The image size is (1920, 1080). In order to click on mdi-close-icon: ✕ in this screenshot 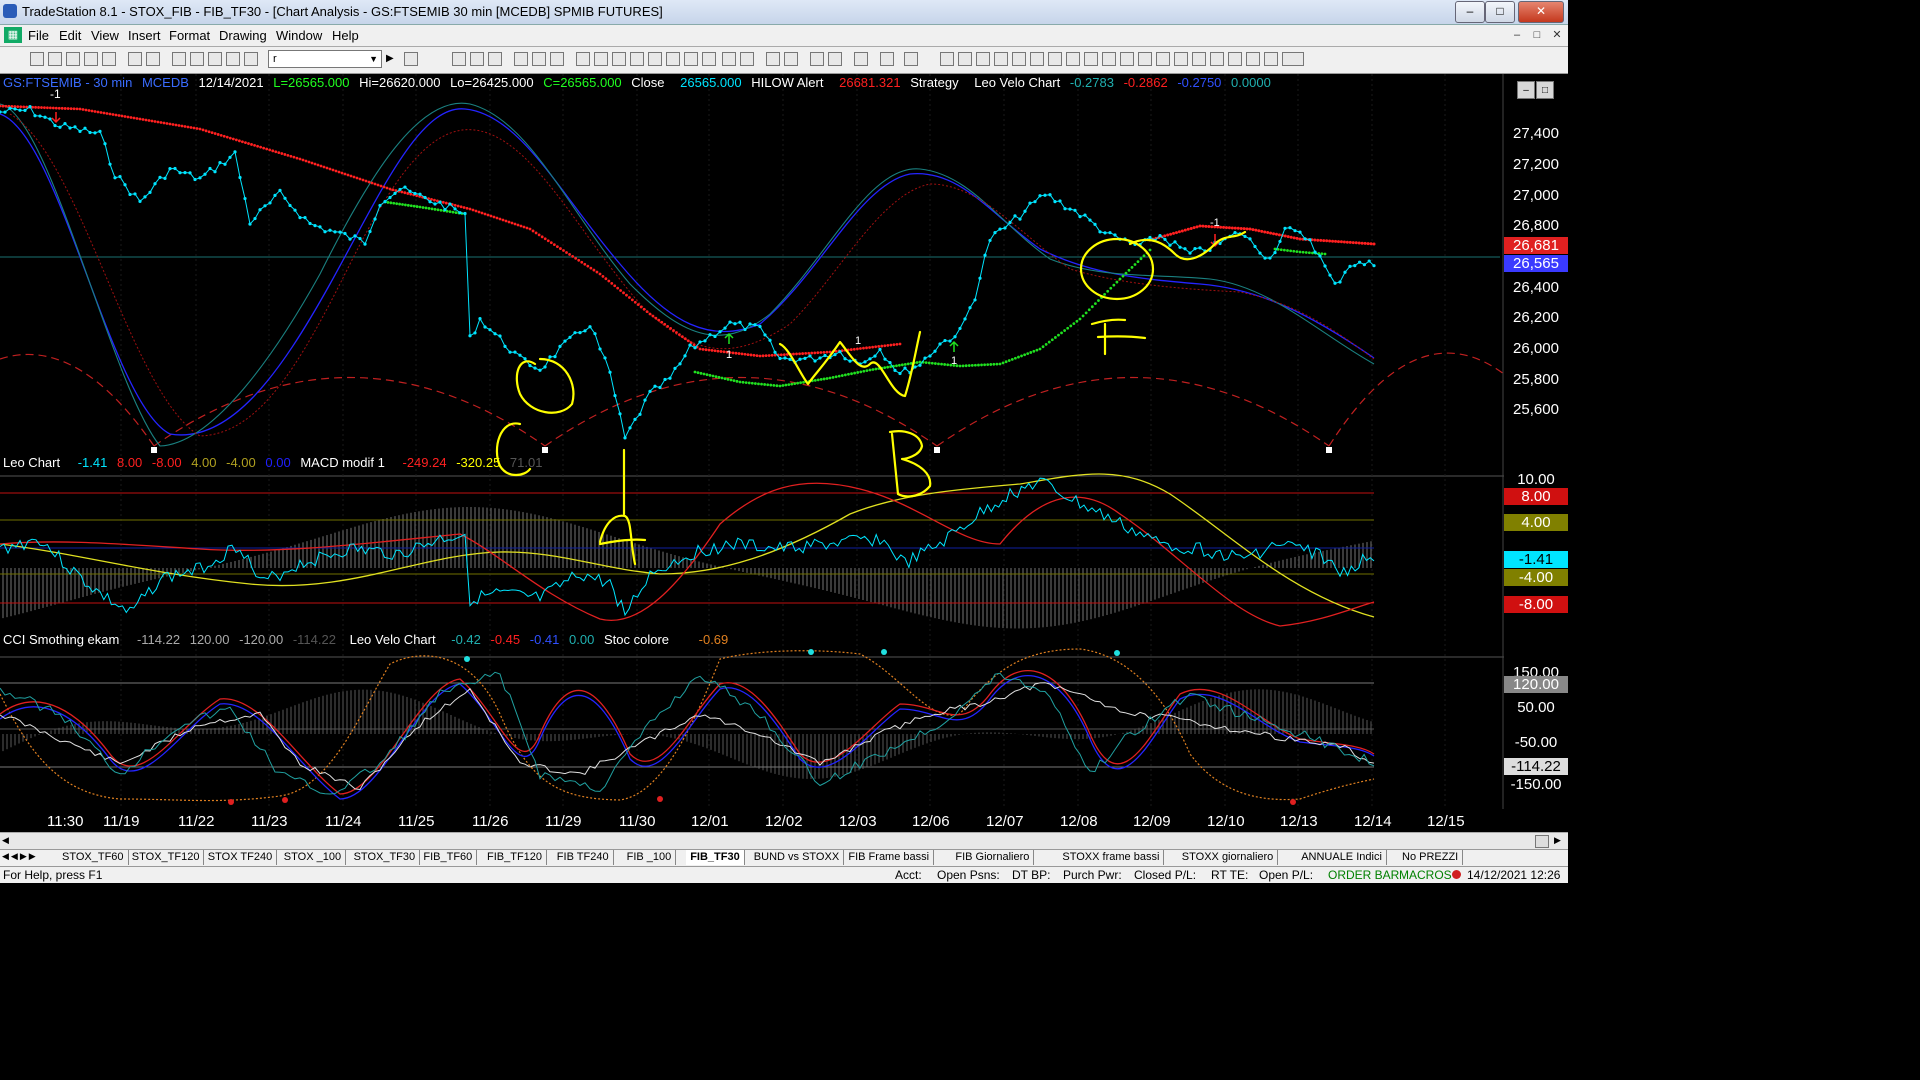, I will do `click(1557, 35)`.